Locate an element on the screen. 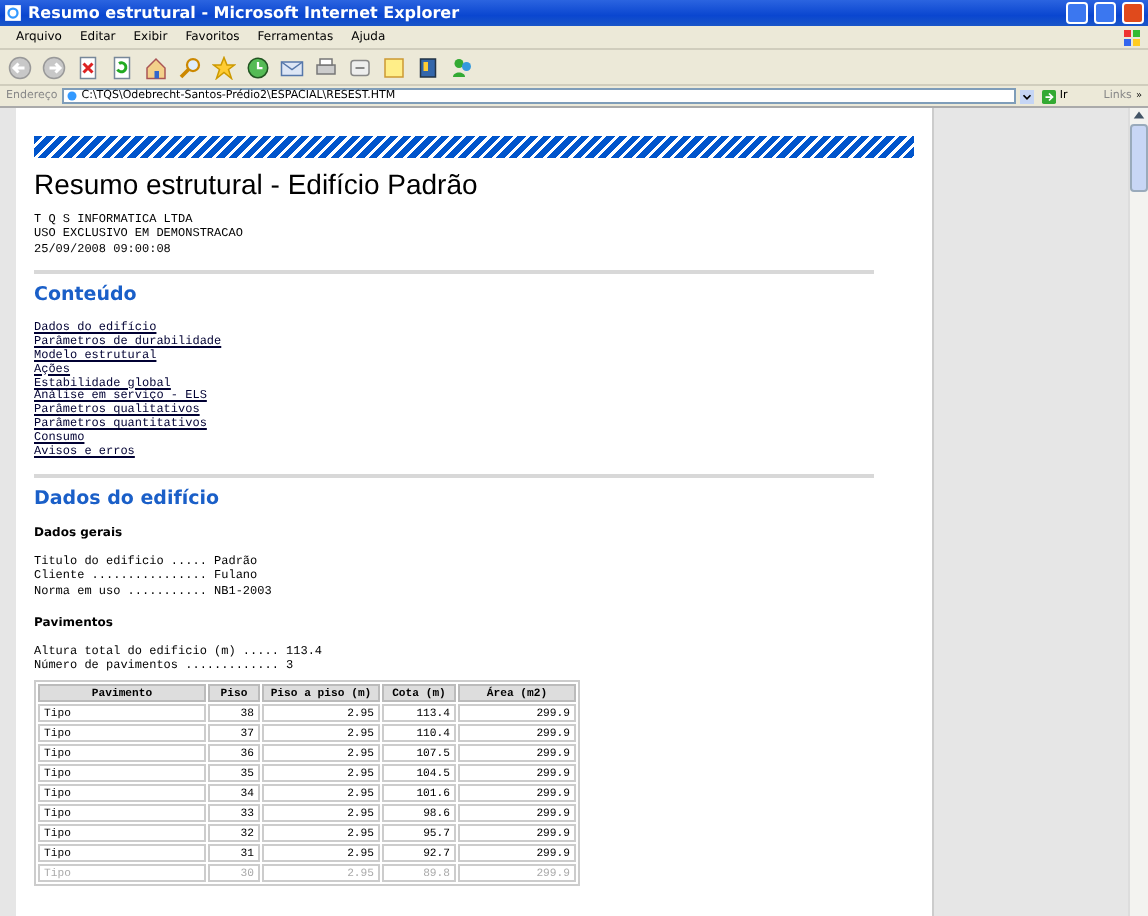 The height and width of the screenshot is (916, 1148). section-heading: Conteúdo is located at coordinates (86, 294).